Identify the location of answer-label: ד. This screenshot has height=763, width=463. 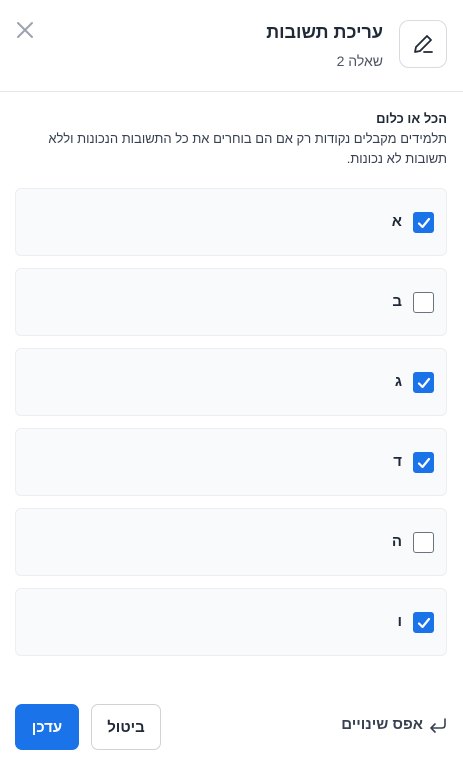
(397, 461).